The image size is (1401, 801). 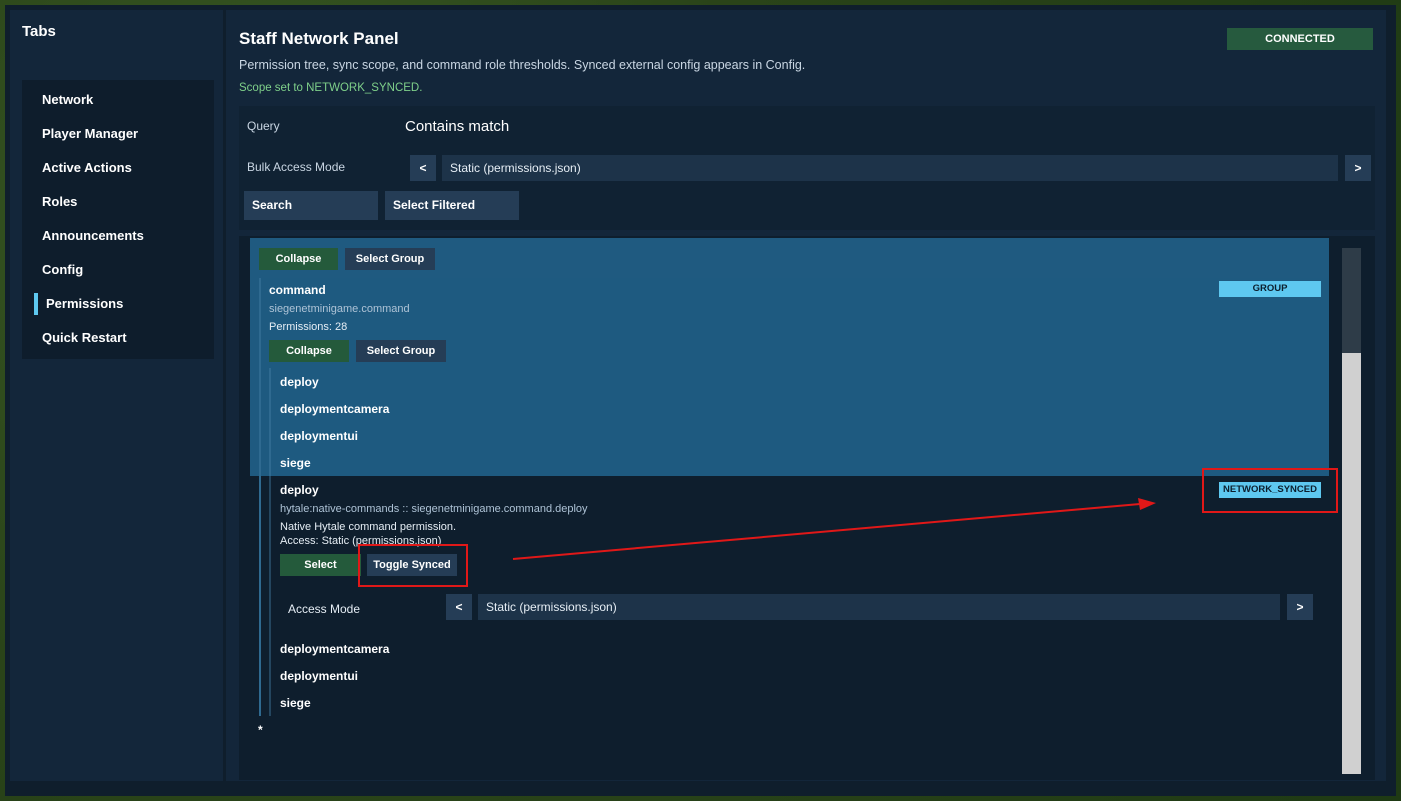 I want to click on sidebar-item-label: Announcements, so click(x=93, y=235).